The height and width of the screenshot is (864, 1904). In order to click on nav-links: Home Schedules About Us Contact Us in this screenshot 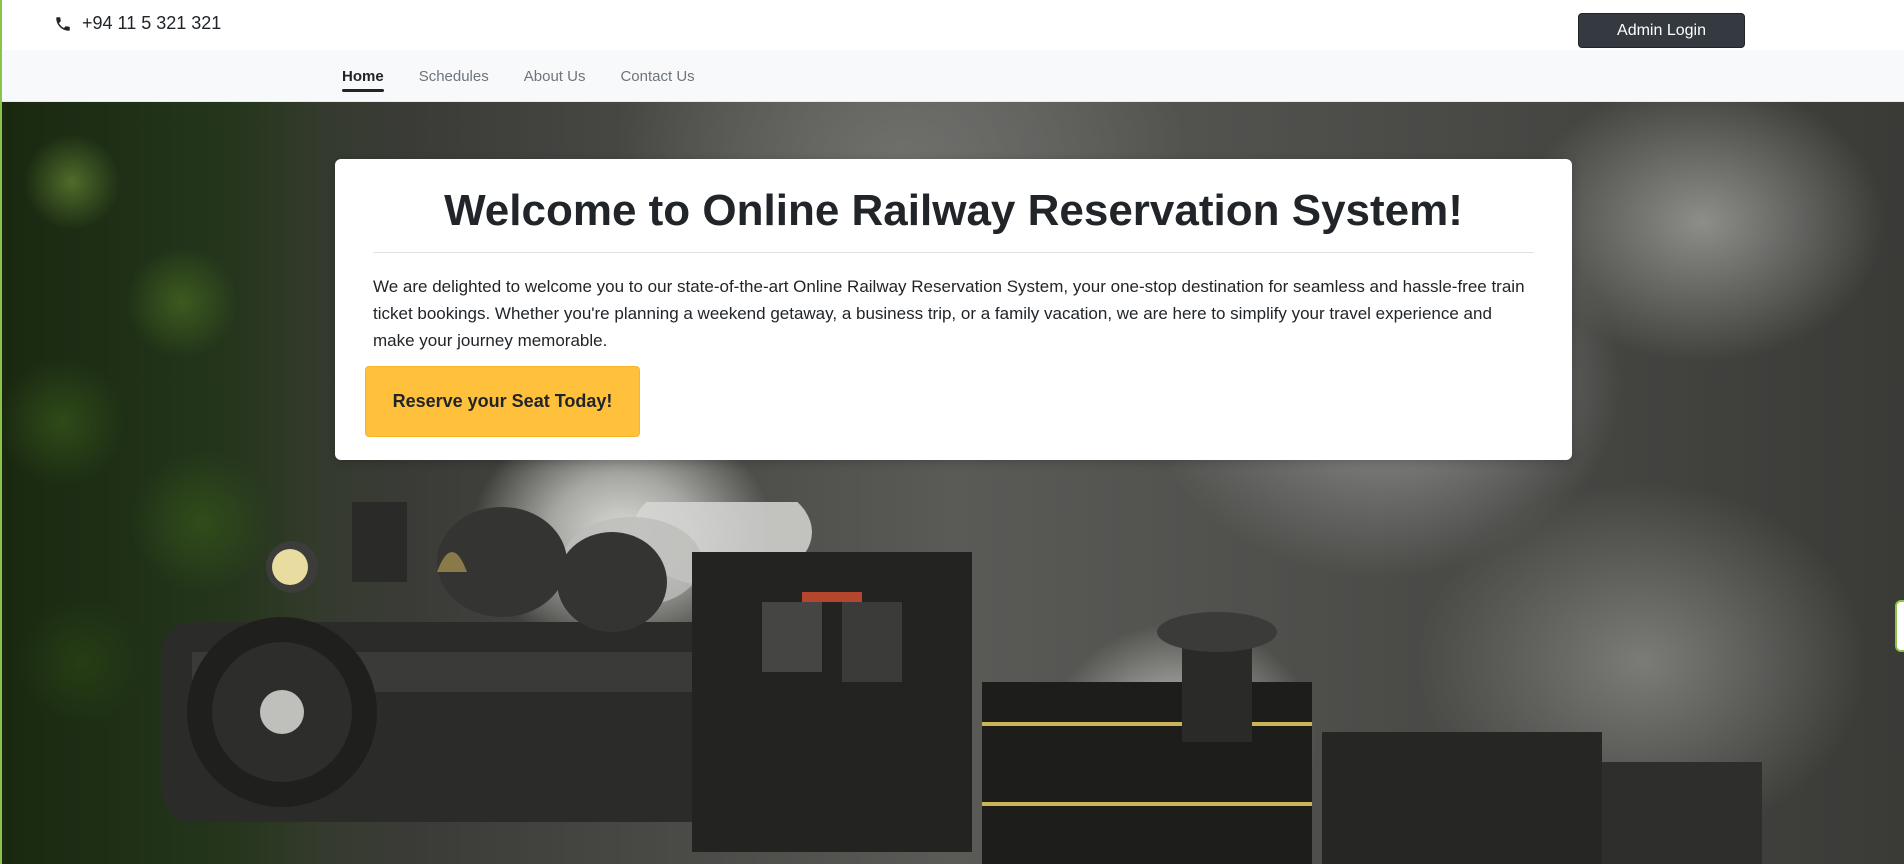, I will do `click(518, 76)`.